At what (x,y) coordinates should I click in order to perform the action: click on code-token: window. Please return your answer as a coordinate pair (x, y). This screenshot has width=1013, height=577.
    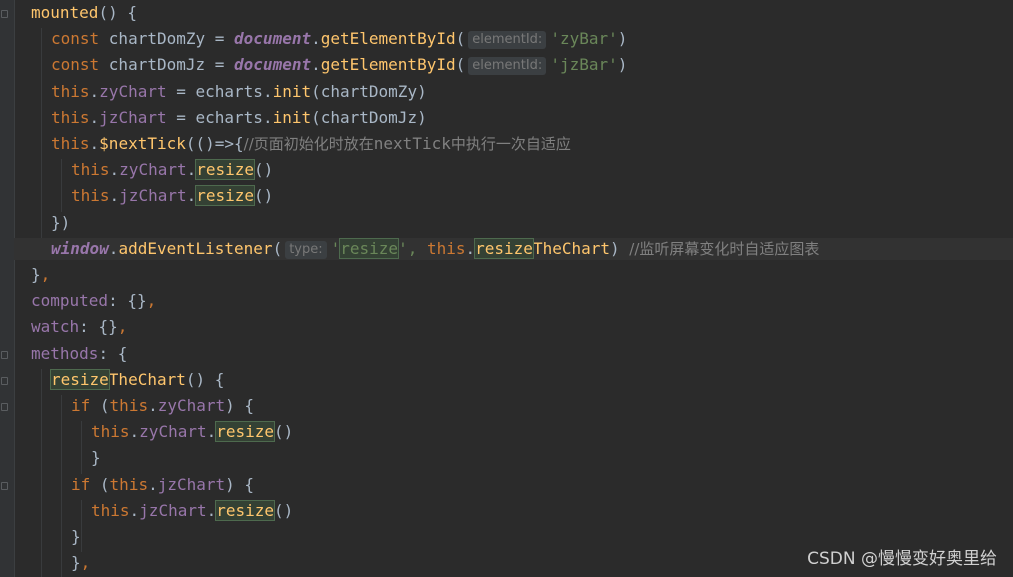
    Looking at the image, I should click on (80, 248).